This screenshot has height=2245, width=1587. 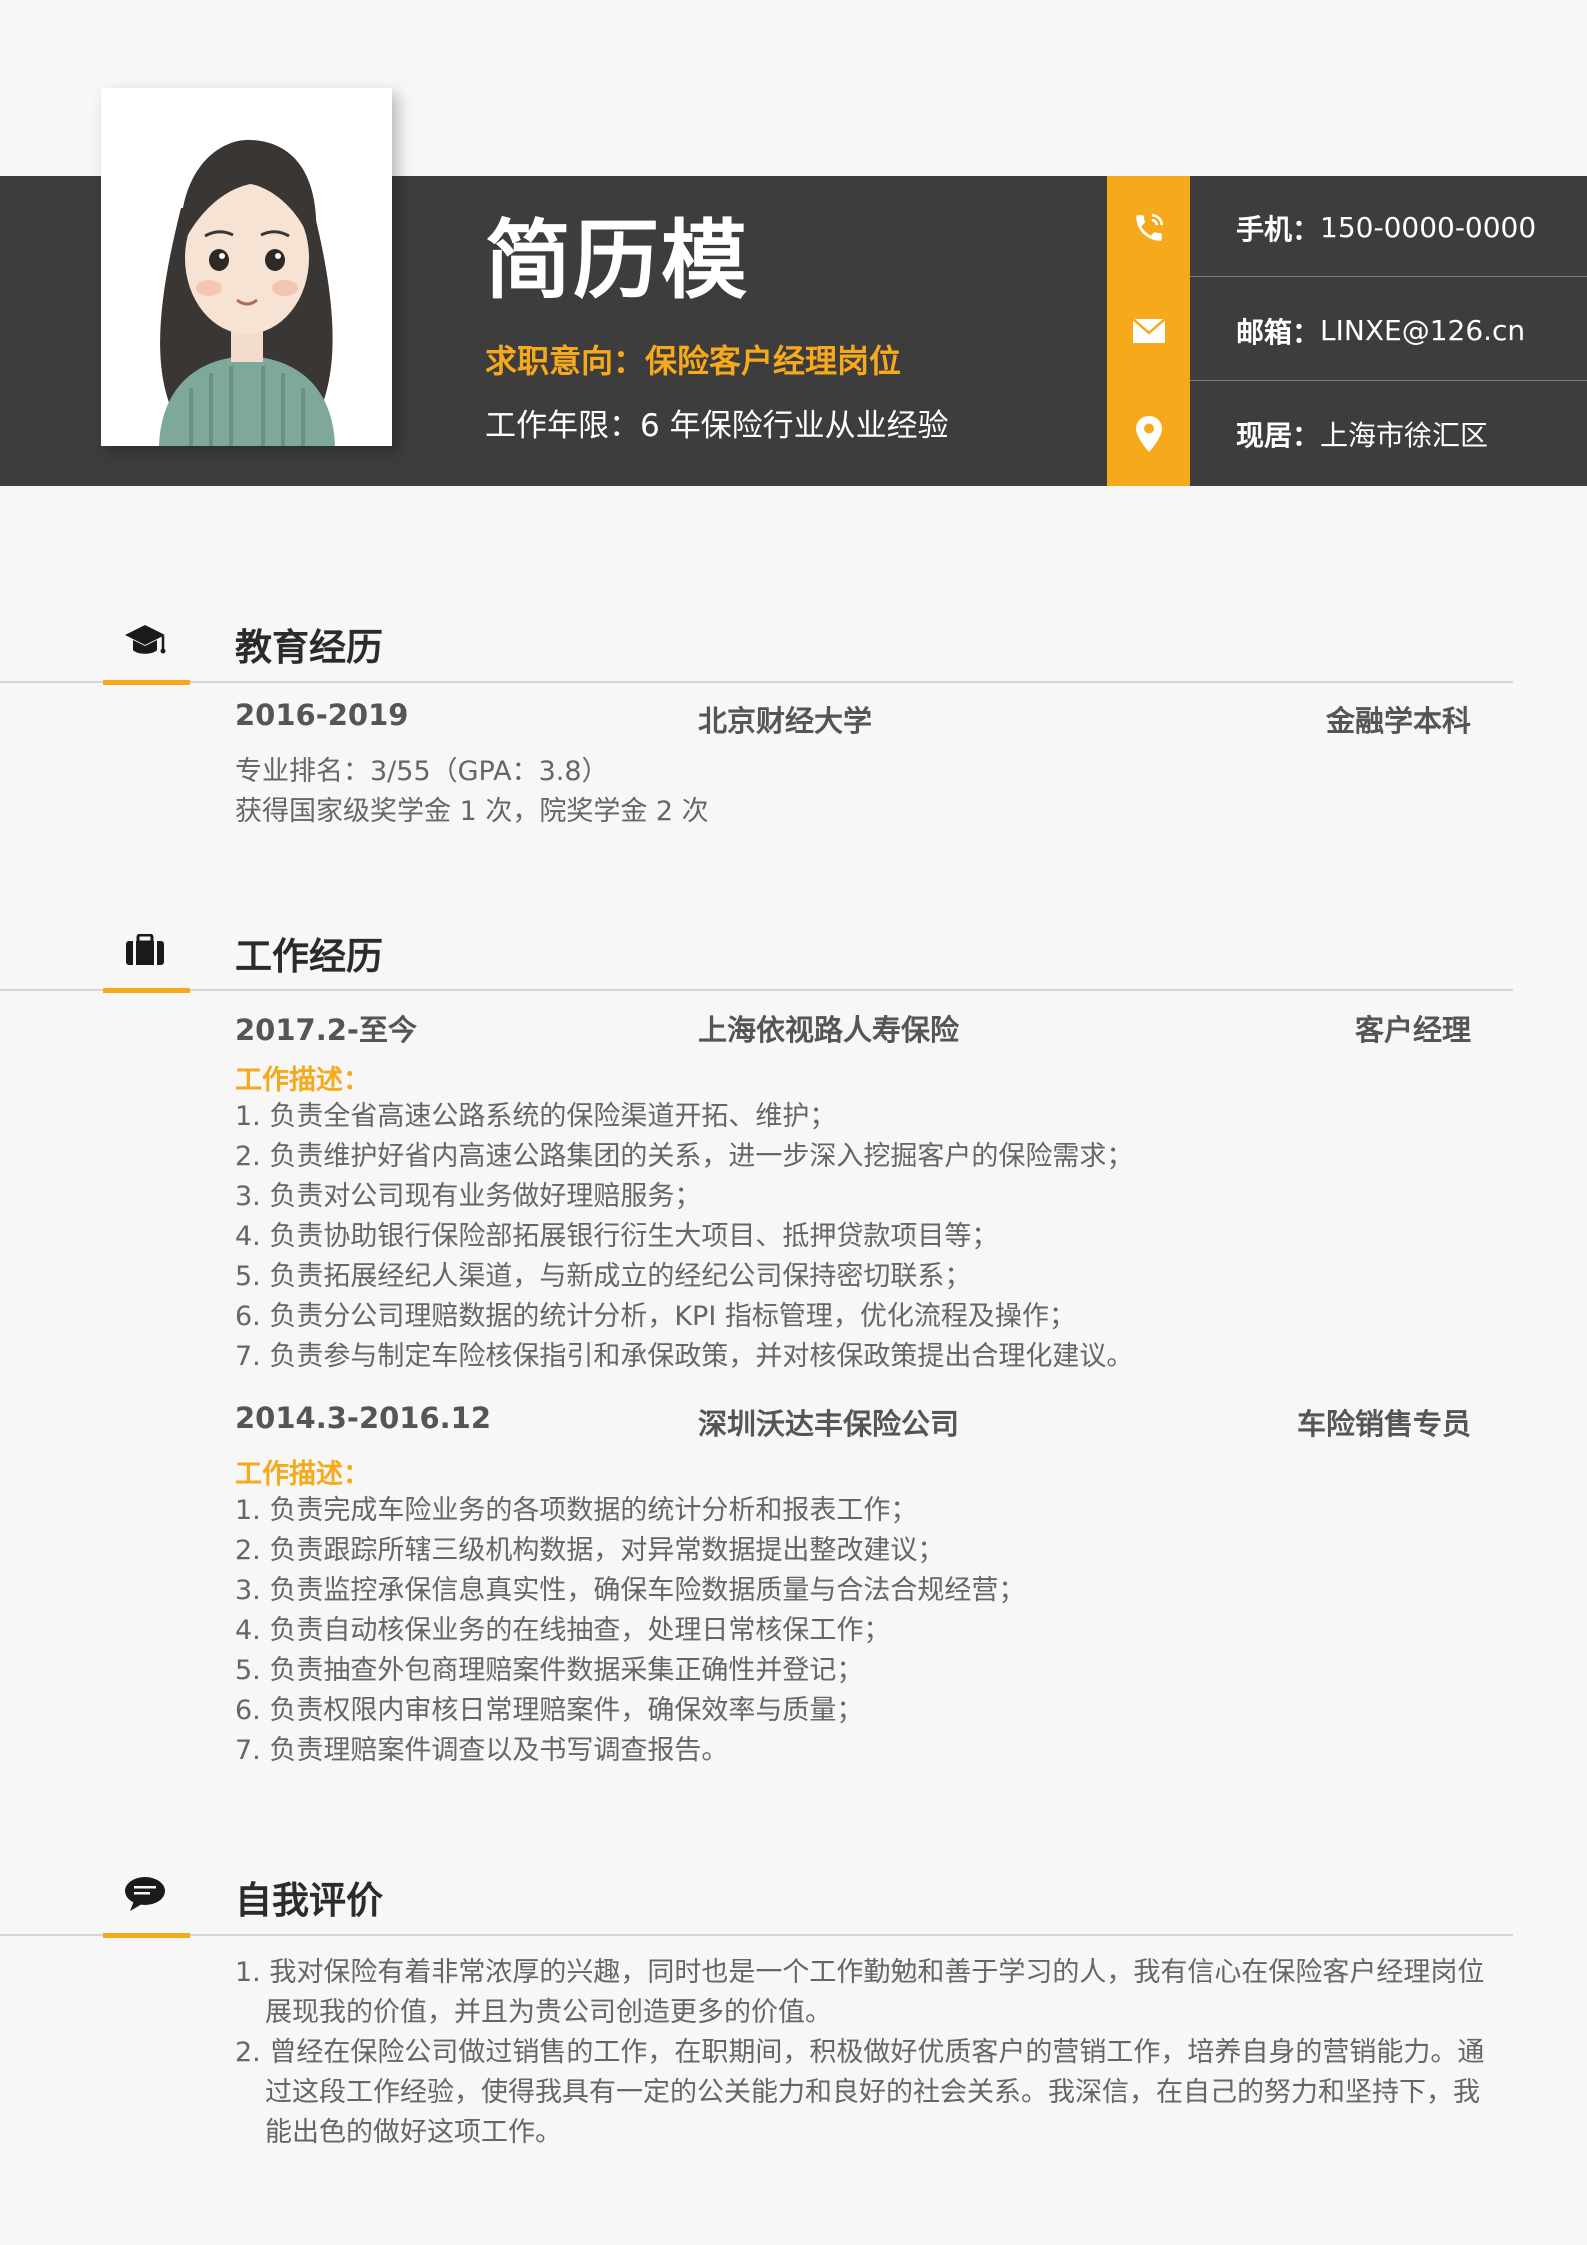 What do you see at coordinates (1148, 433) in the screenshot?
I see `location-pin-icon` at bounding box center [1148, 433].